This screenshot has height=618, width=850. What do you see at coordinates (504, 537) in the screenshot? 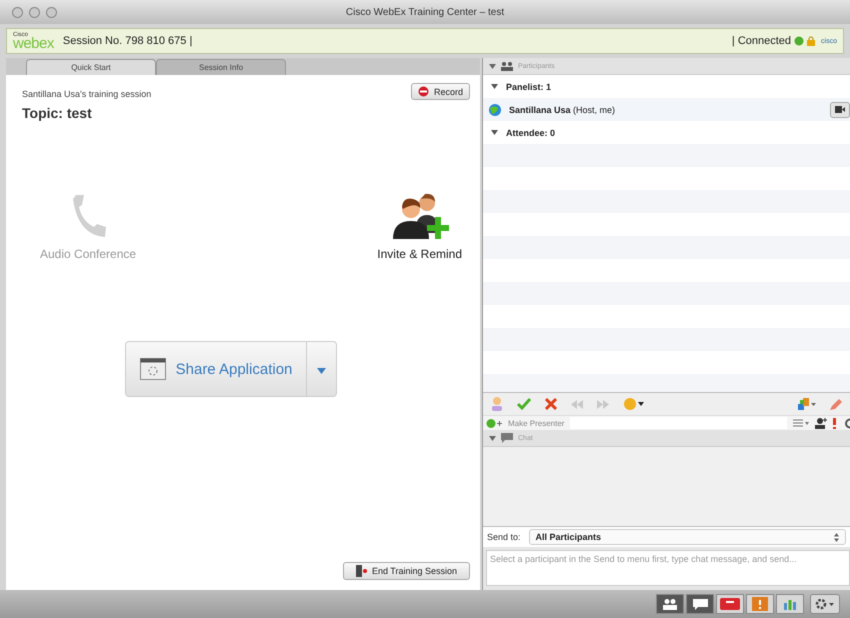
I see `send-to-label: Send to:` at bounding box center [504, 537].